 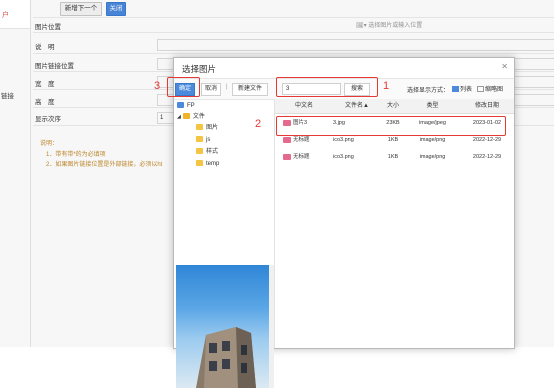 What do you see at coordinates (15, 173) in the screenshot?
I see `left-panel` at bounding box center [15, 173].